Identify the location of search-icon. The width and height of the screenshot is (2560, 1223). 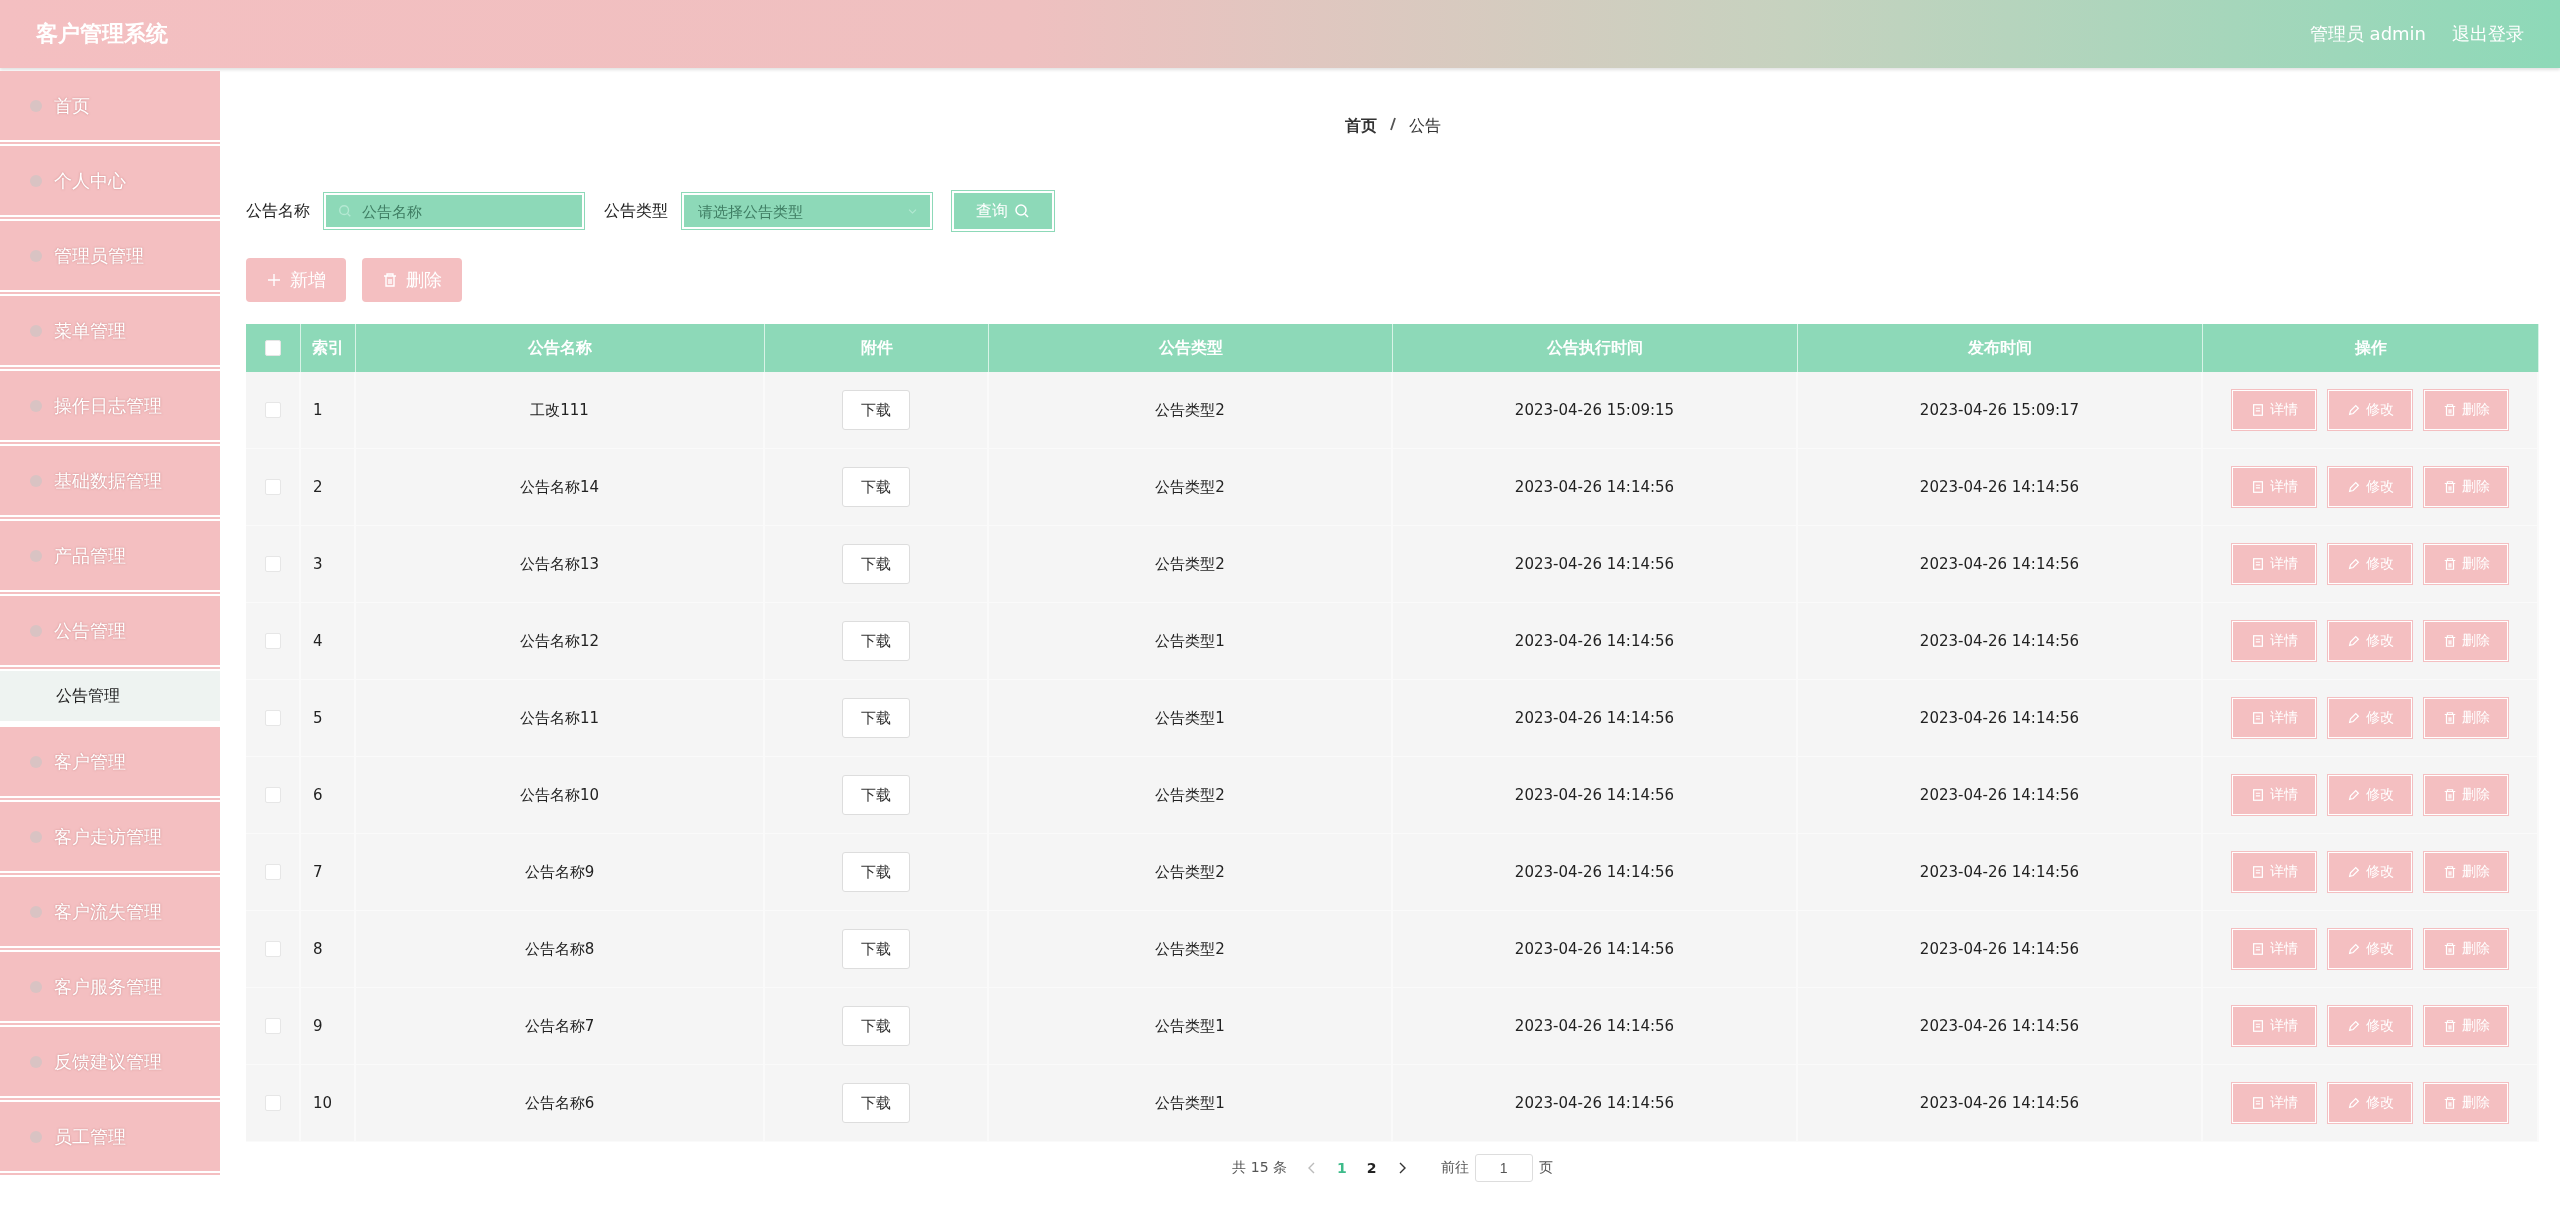
(1022, 211).